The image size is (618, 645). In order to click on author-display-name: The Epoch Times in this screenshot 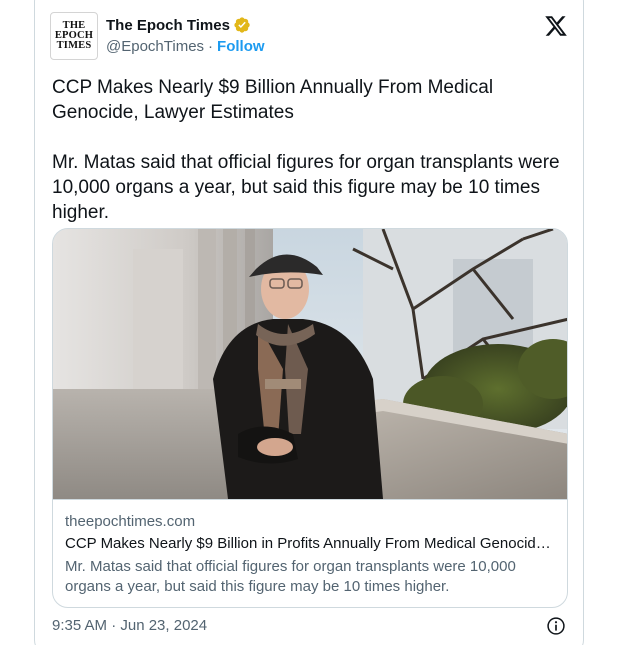, I will do `click(168, 25)`.